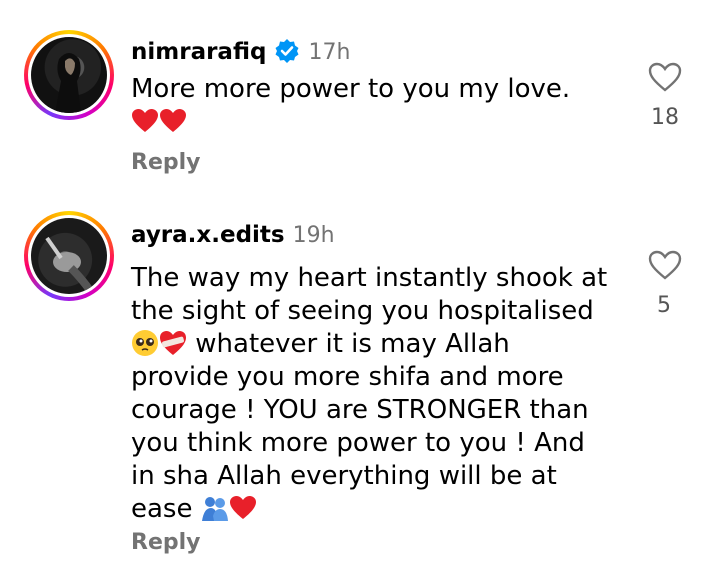 This screenshot has width=719, height=578. Describe the element at coordinates (145, 343) in the screenshot. I see `pleading-face-icon` at that location.